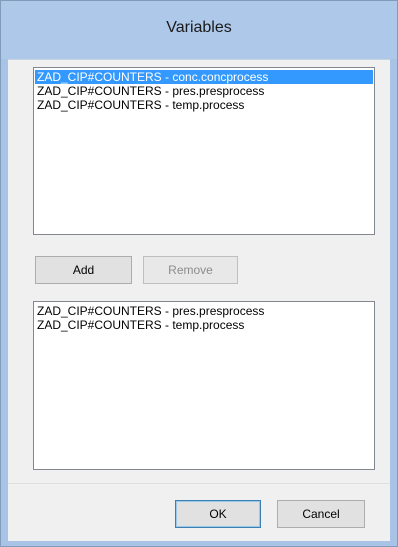 Image resolution: width=398 pixels, height=547 pixels. What do you see at coordinates (218, 514) in the screenshot?
I see `ok-button: OK` at bounding box center [218, 514].